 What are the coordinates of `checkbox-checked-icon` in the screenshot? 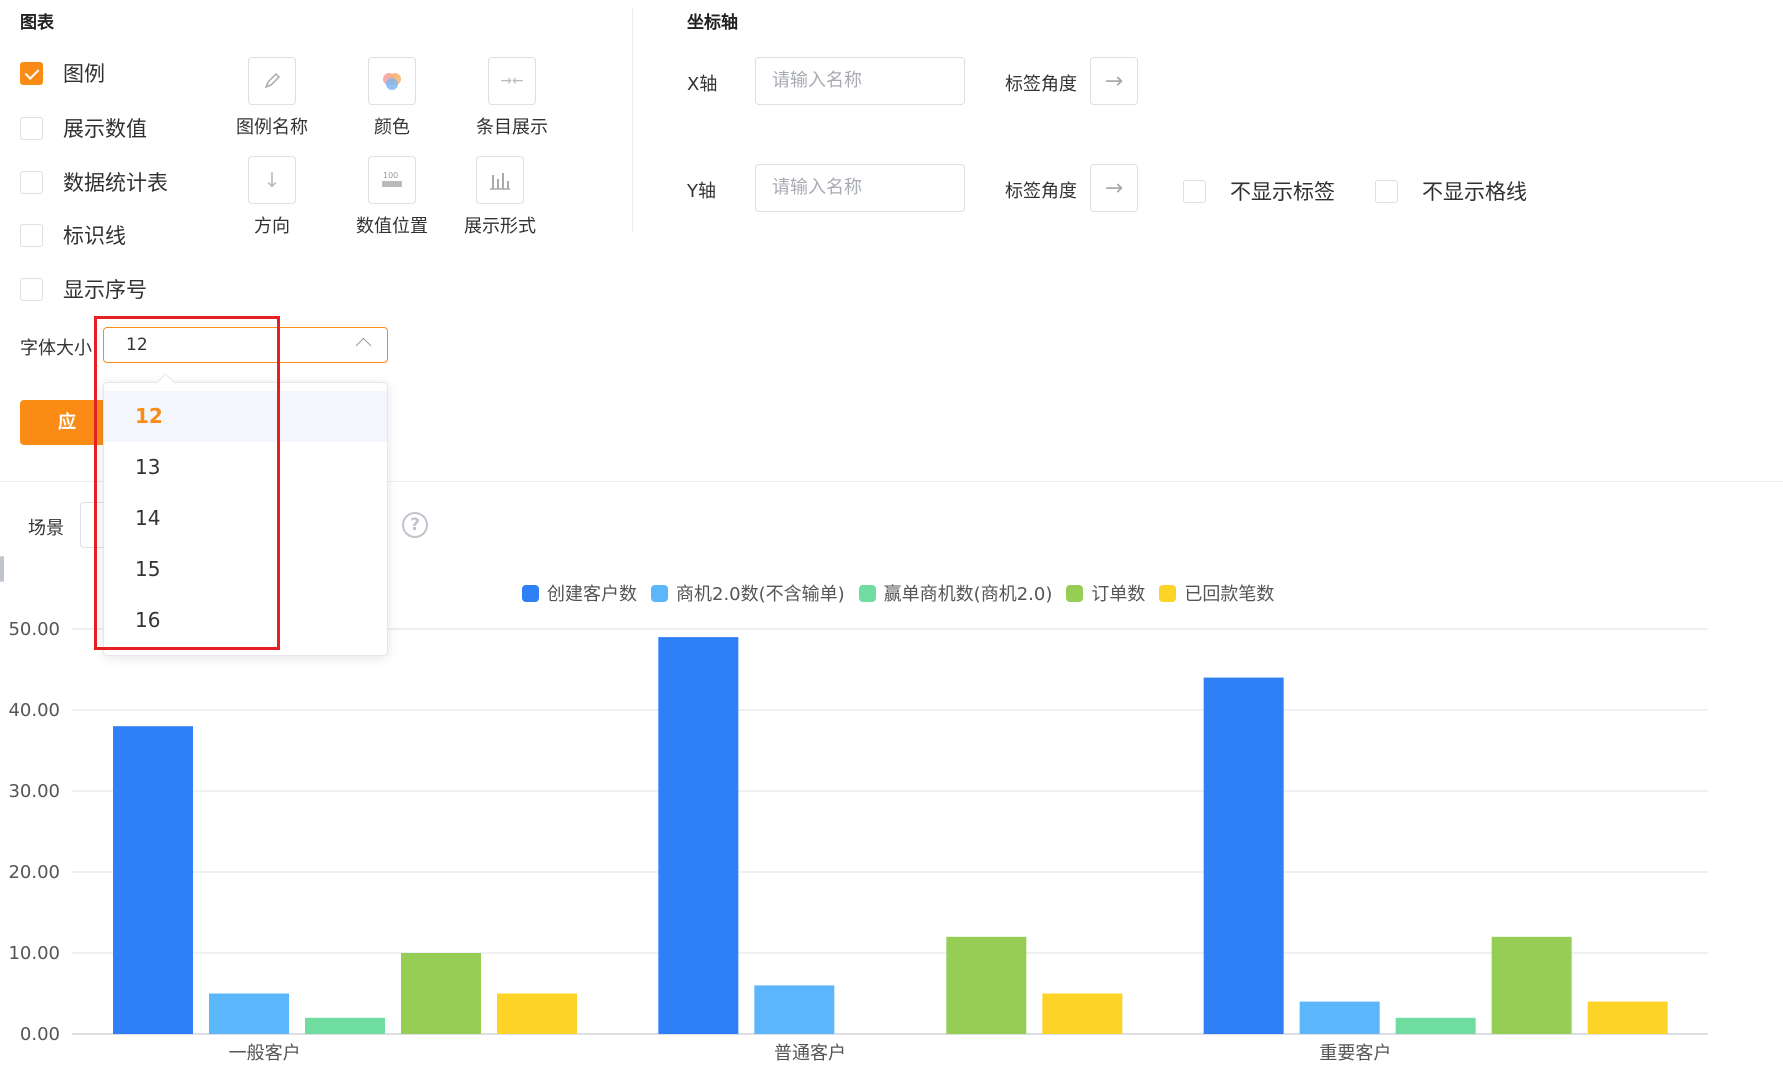 It's located at (31, 73).